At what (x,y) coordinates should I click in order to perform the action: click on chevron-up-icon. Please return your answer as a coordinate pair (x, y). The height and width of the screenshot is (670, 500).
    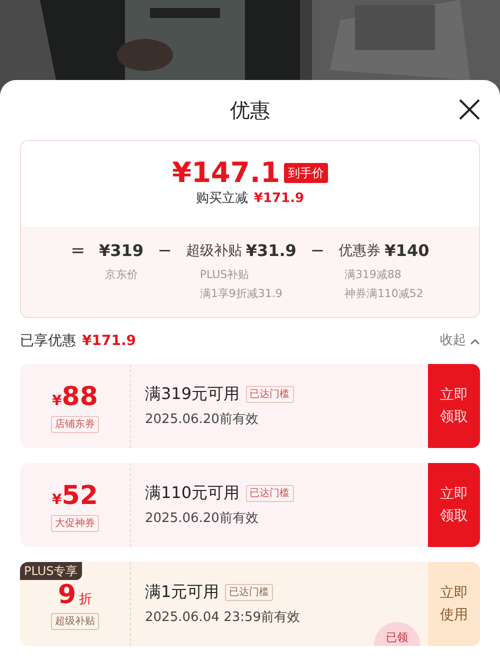
    Looking at the image, I should click on (475, 341).